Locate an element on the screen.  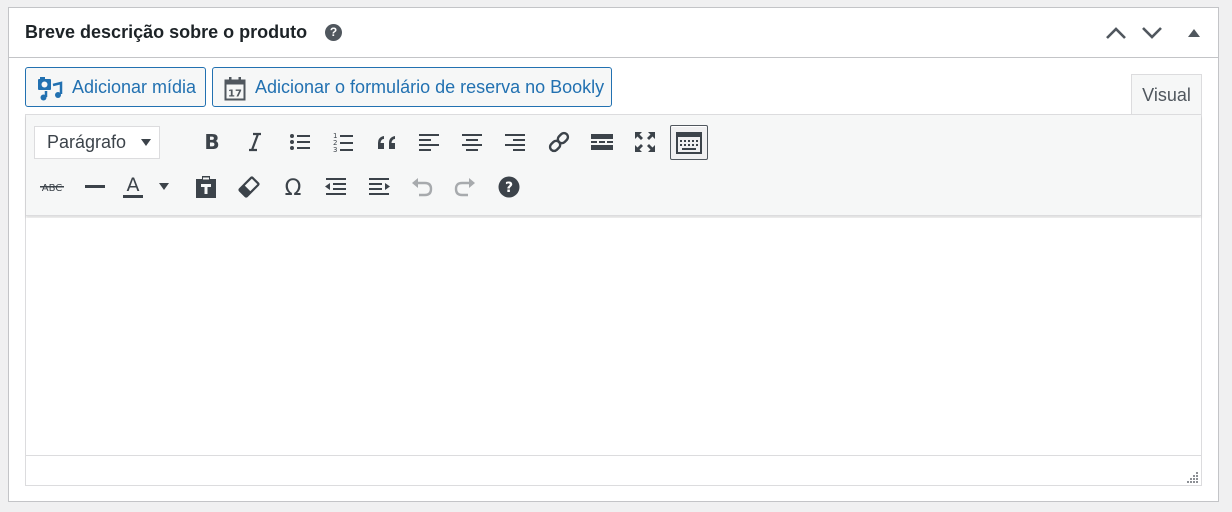
clear-formatting-icon is located at coordinates (249, 187).